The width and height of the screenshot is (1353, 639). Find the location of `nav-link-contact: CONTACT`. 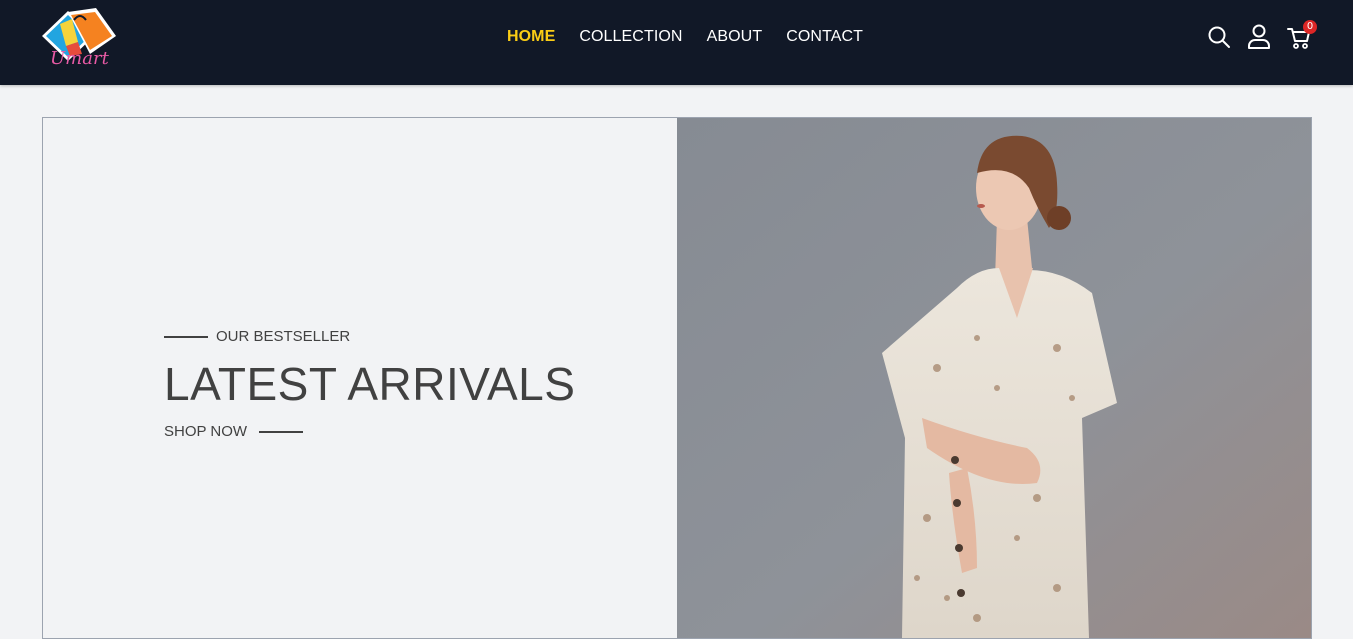

nav-link-contact: CONTACT is located at coordinates (824, 37).